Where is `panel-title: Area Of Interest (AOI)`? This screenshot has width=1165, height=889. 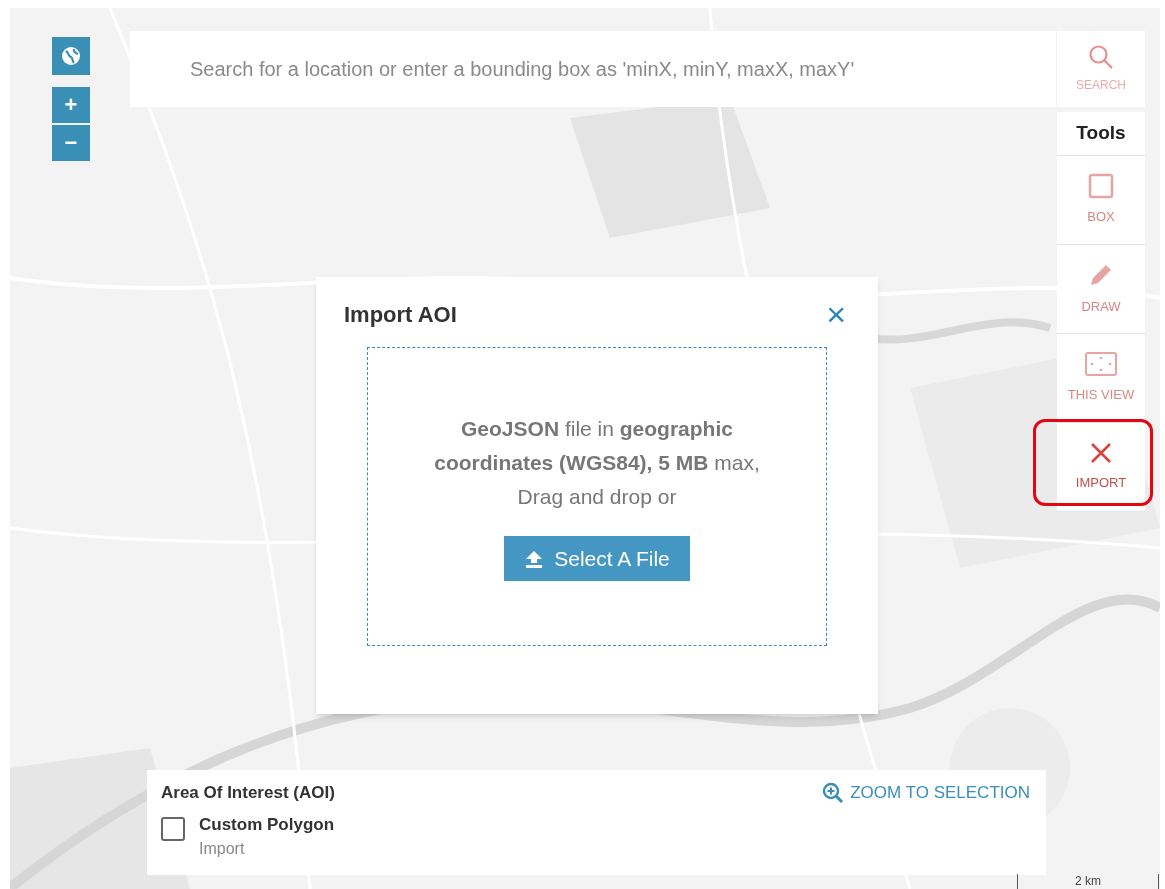 panel-title: Area Of Interest (AOI) is located at coordinates (248, 793).